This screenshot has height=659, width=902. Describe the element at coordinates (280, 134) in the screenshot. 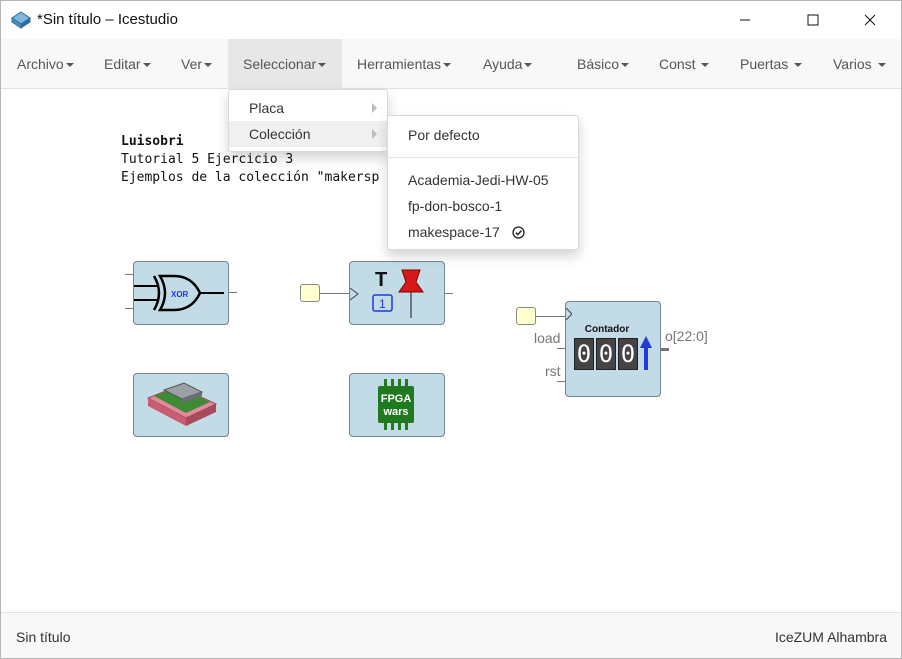

I see `menu-item-label: Colección` at that location.